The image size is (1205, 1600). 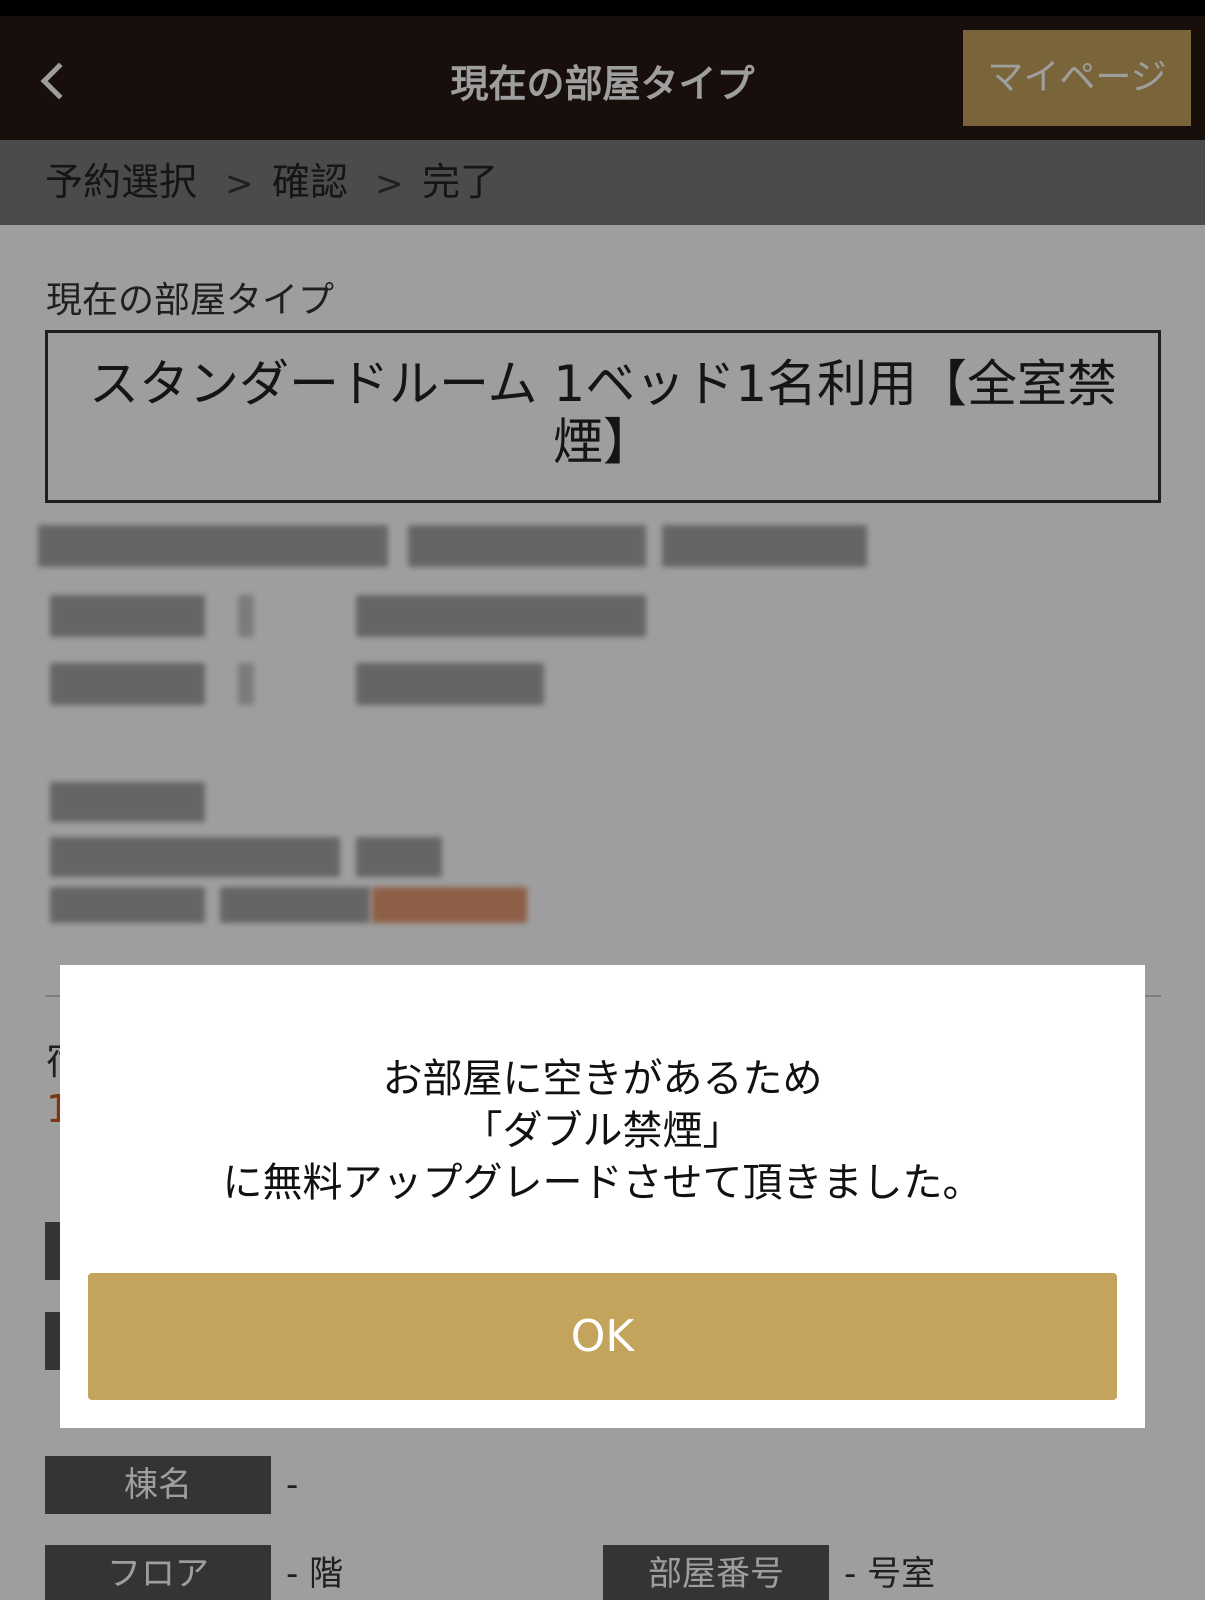 What do you see at coordinates (602, 1336) in the screenshot?
I see `ok-button: OK` at bounding box center [602, 1336].